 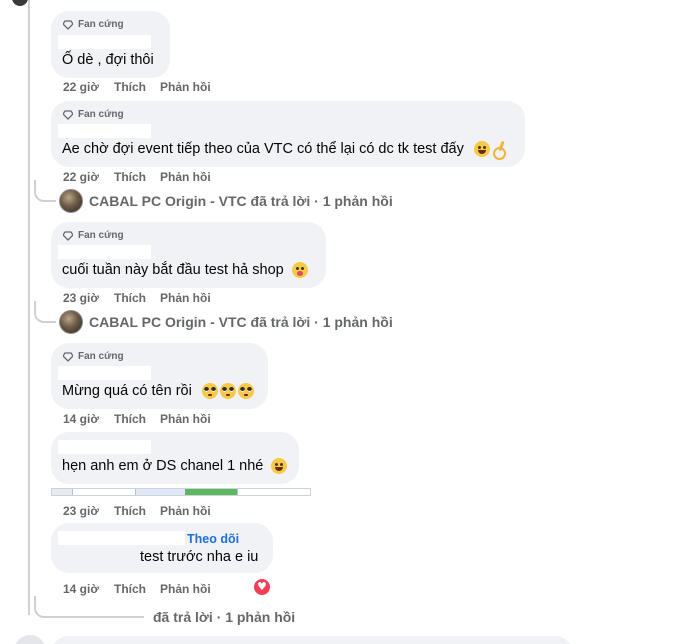 What do you see at coordinates (312, 640) in the screenshot?
I see `comment-bubble` at bounding box center [312, 640].